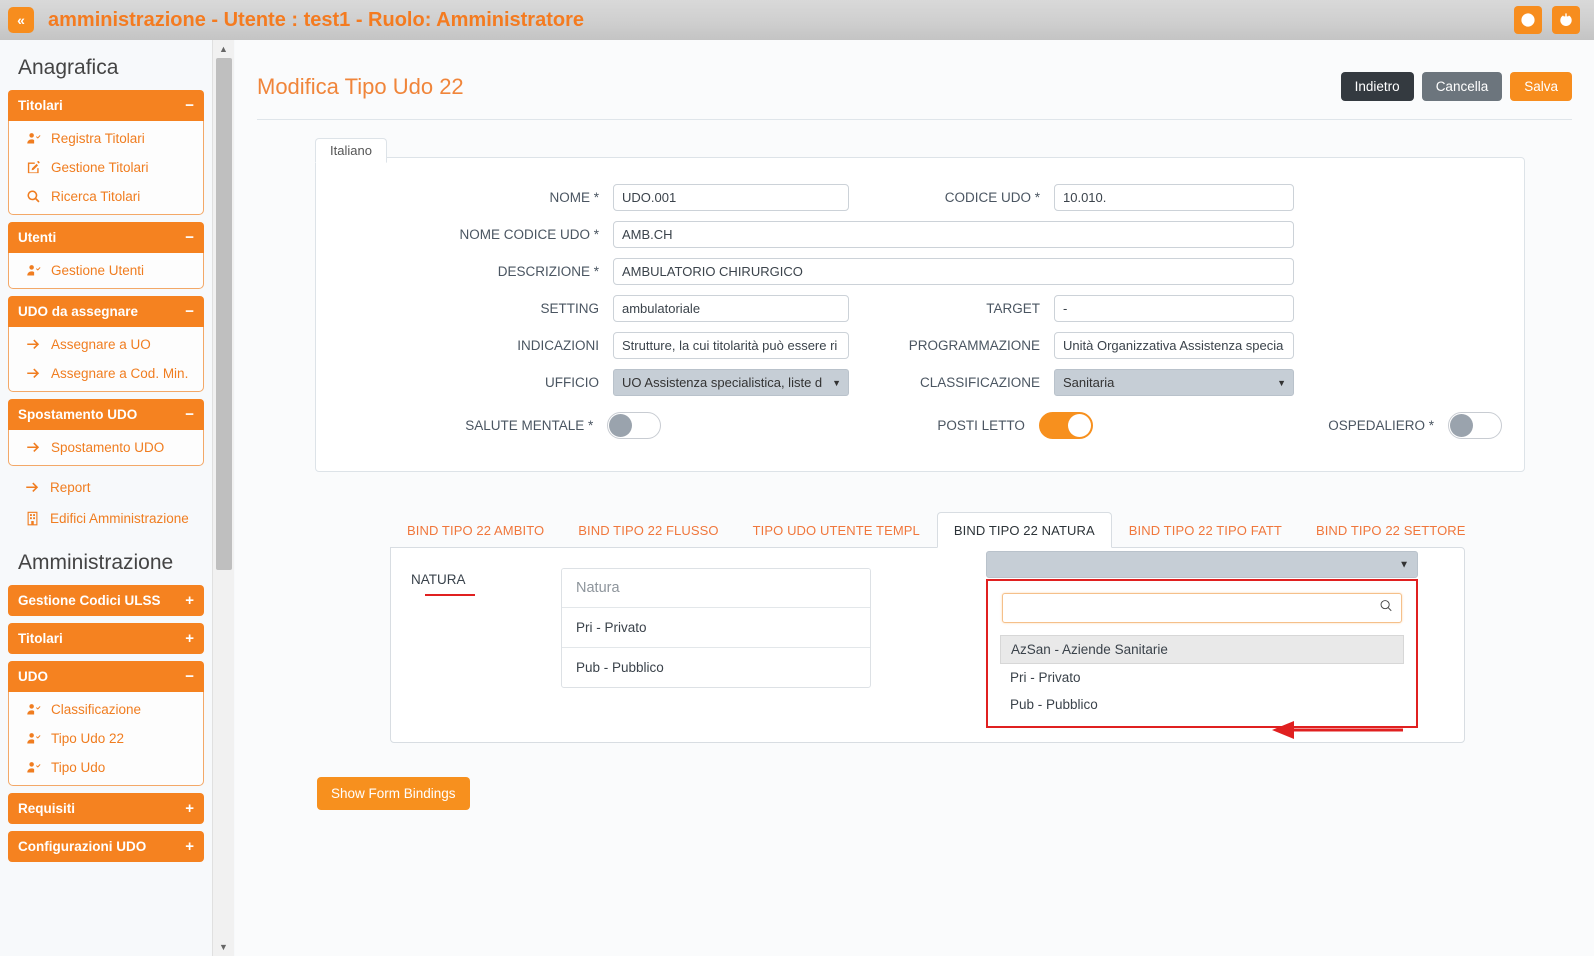 This screenshot has height=956, width=1594. What do you see at coordinates (1065, 425) in the screenshot?
I see `posti-letto-toggle` at bounding box center [1065, 425].